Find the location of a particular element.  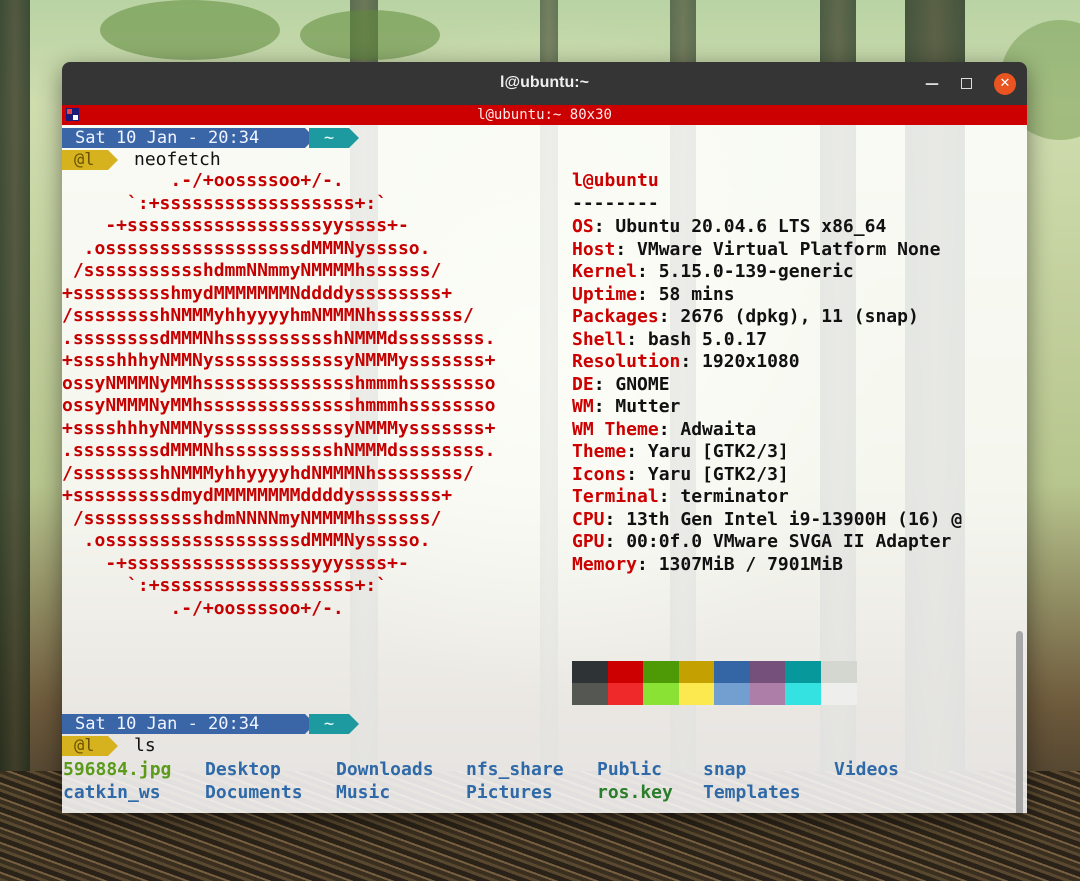

info-row: Terminal: terminator is located at coordinates (680, 497).